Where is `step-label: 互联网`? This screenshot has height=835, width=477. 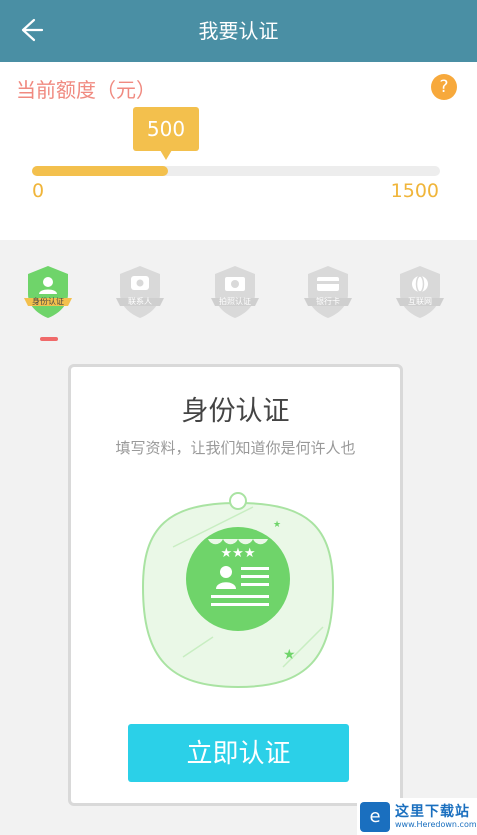 step-label: 互联网 is located at coordinates (420, 301).